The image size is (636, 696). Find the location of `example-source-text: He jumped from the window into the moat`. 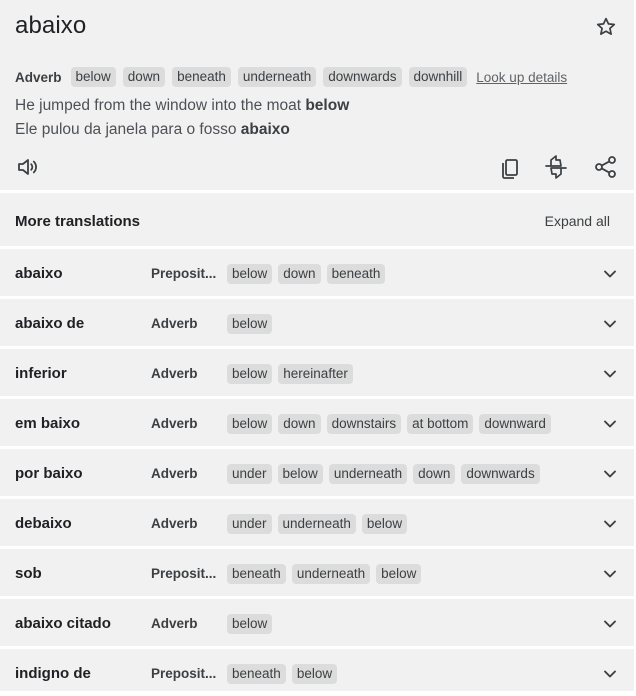

example-source-text: He jumped from the window into the moat is located at coordinates (160, 105).